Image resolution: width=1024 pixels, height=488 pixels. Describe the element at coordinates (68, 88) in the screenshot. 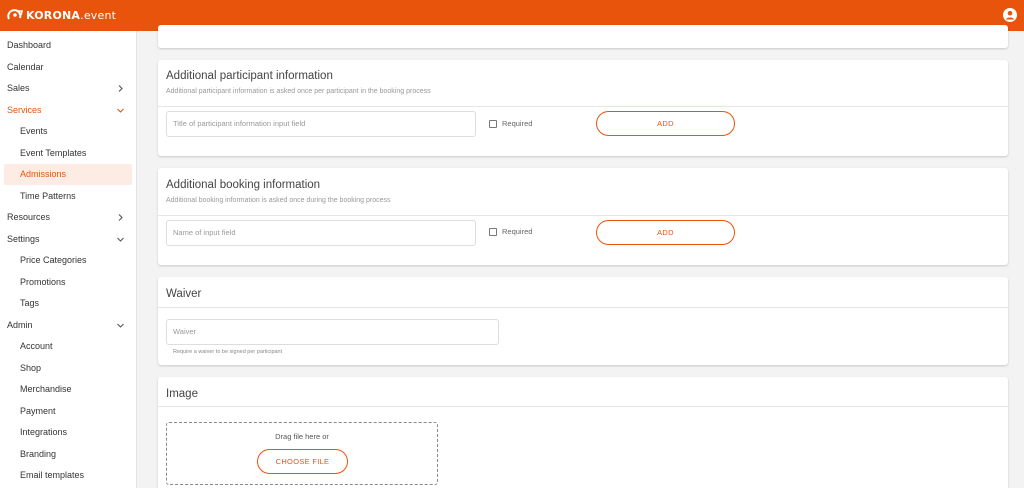

I see `sidebar-item-sales: Sales` at that location.